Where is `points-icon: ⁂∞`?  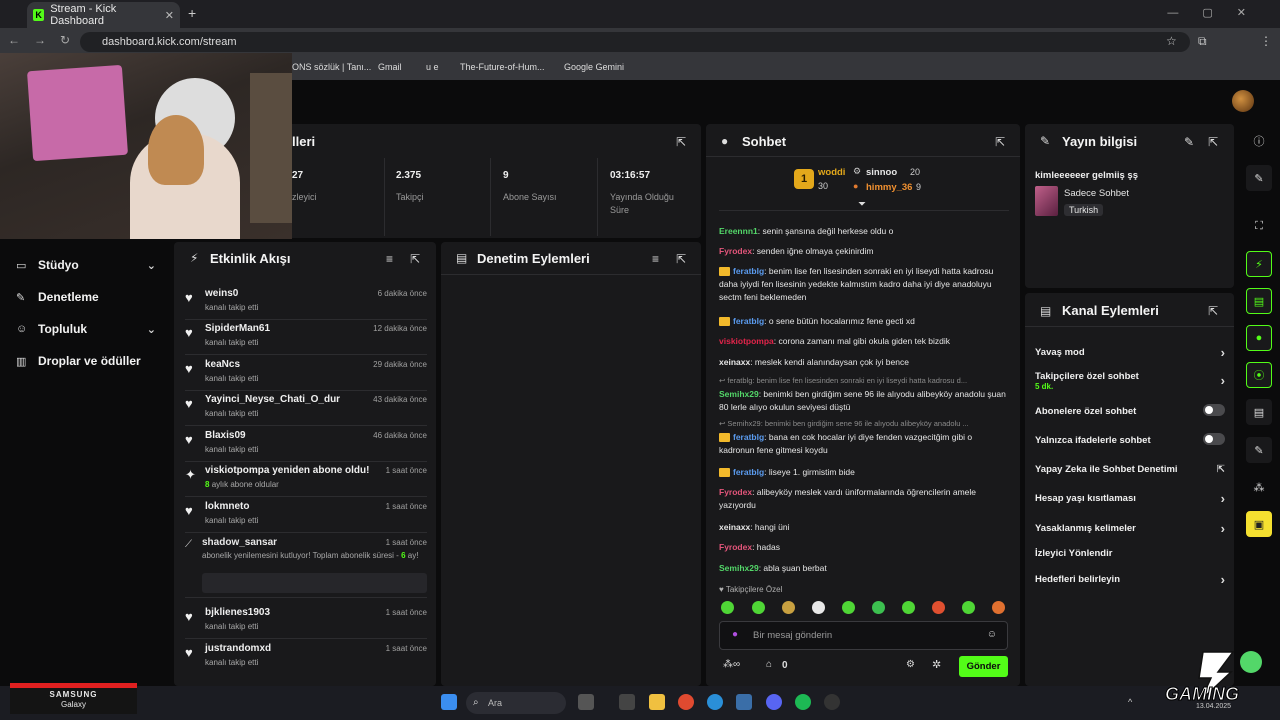 points-icon: ⁂∞ is located at coordinates (731, 664).